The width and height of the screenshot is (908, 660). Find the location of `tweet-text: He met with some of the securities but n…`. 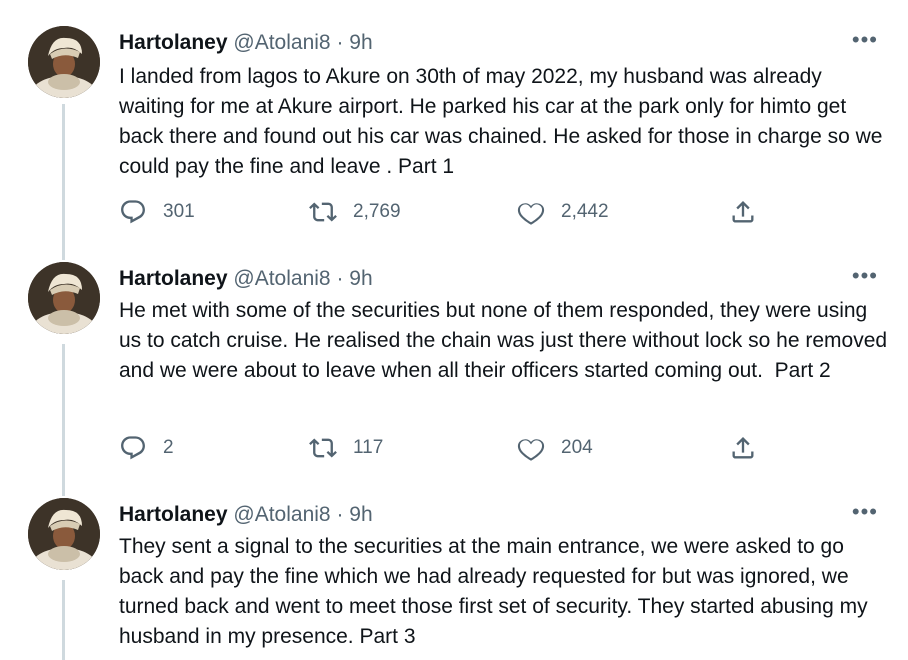

tweet-text: He met with some of the securities but n… is located at coordinates (506, 340).